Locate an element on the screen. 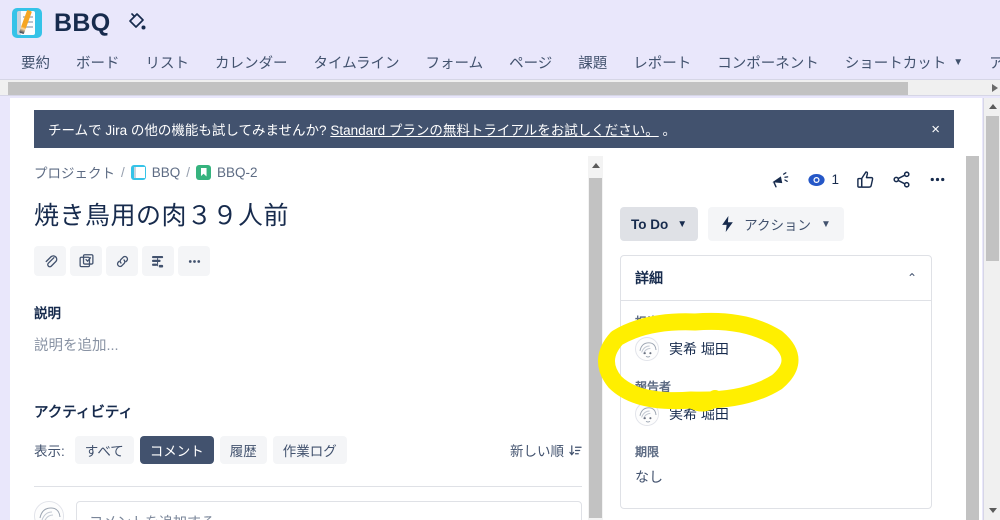  add-comment-row: コメントを追加する is located at coordinates (308, 510).